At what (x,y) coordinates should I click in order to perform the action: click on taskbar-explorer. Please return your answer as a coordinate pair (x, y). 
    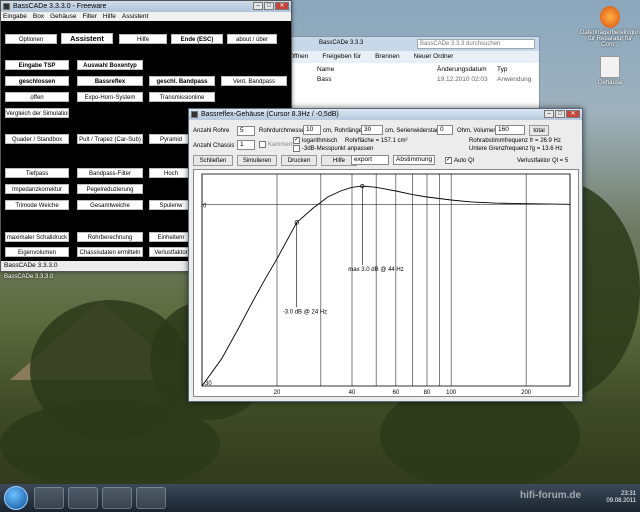
    Looking at the image, I should click on (117, 498).